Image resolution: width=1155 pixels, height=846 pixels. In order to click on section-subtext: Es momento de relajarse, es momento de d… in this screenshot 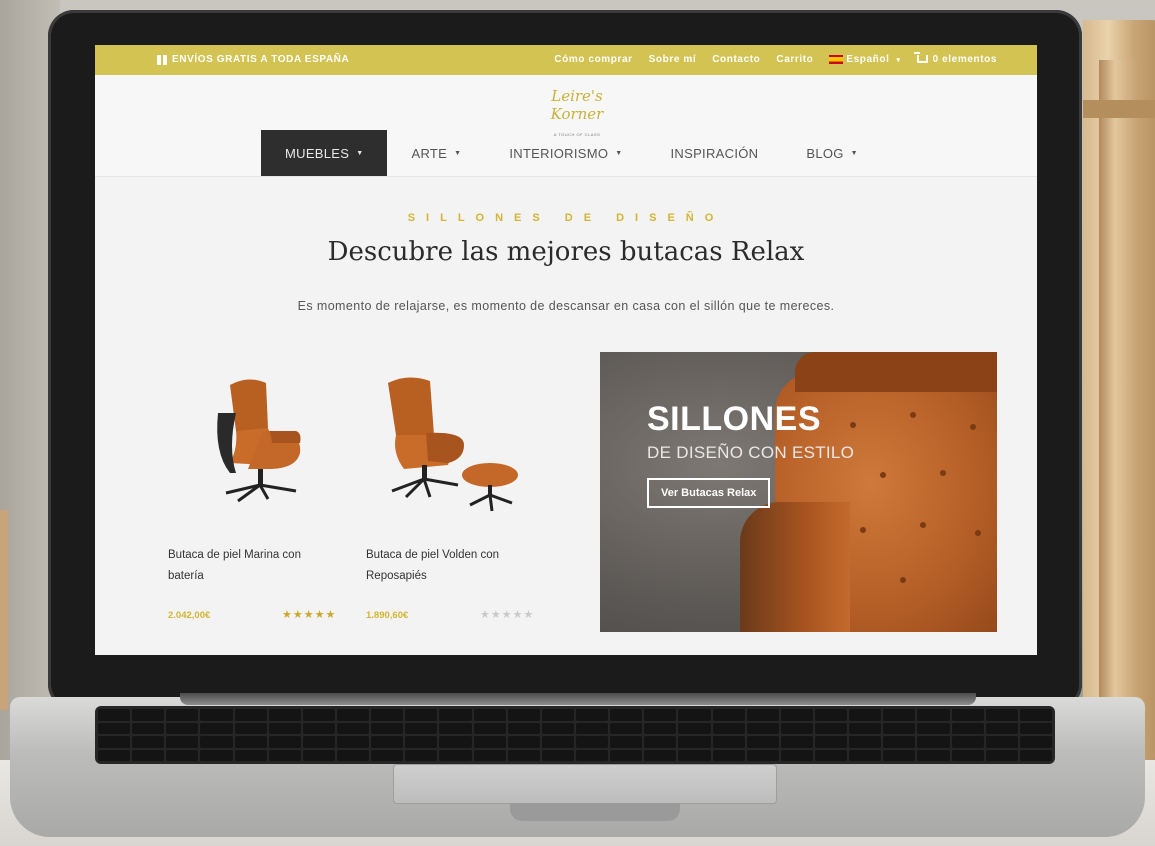, I will do `click(566, 306)`.